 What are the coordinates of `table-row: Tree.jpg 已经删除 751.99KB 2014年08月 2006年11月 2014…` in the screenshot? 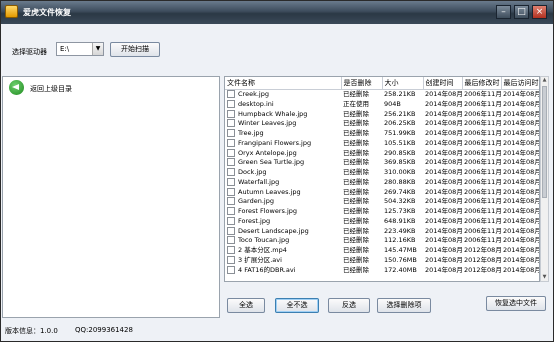 It's located at (382, 134).